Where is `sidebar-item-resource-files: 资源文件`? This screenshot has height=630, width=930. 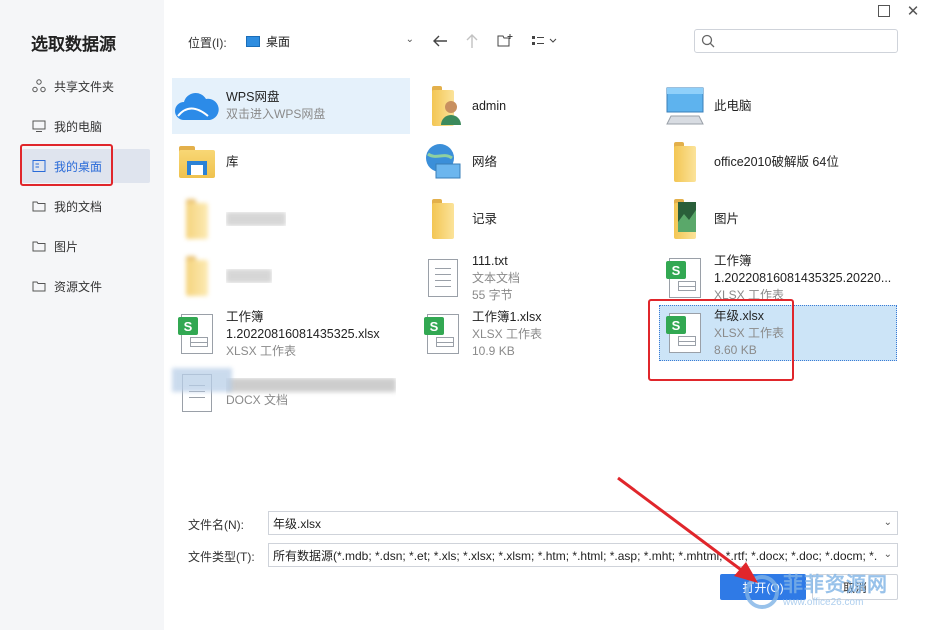
sidebar-item-resource-files: 资源文件 is located at coordinates (86, 286).